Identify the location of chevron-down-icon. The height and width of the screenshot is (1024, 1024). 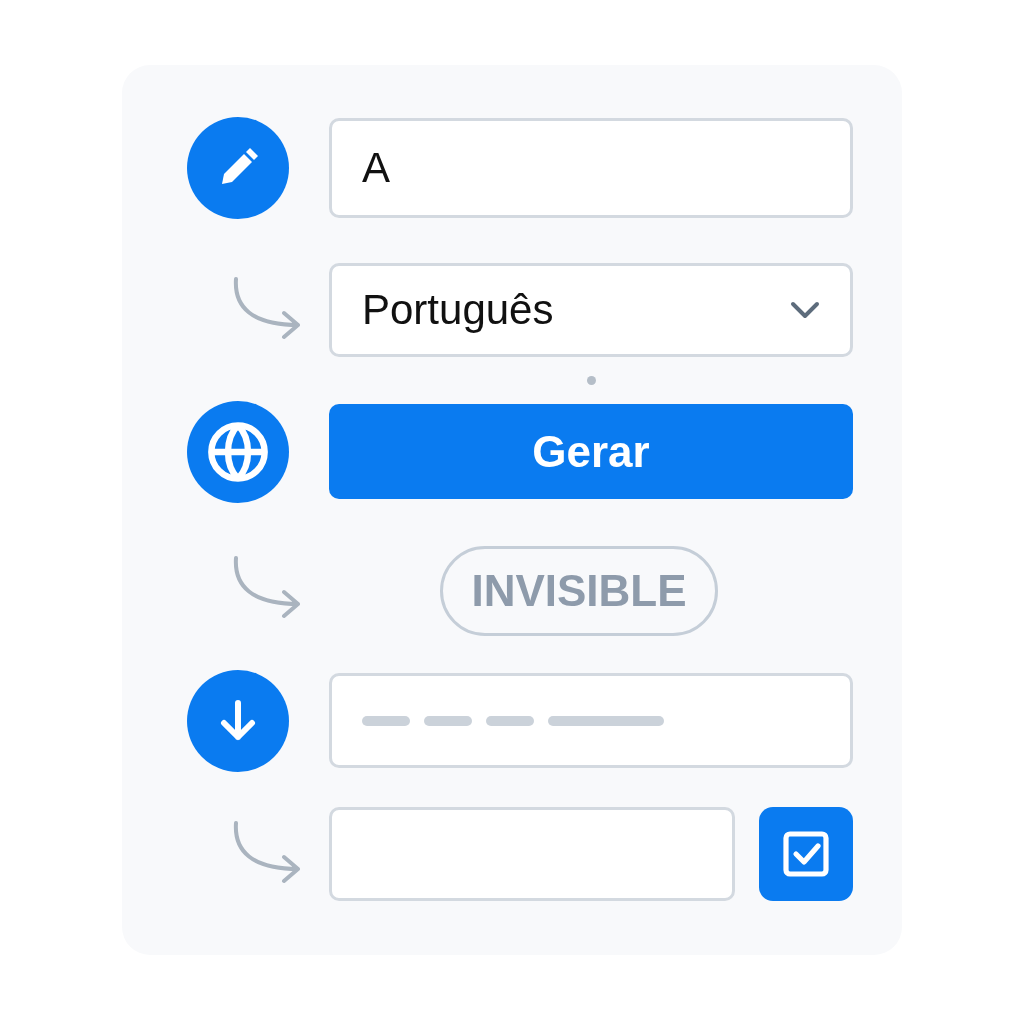
(805, 310).